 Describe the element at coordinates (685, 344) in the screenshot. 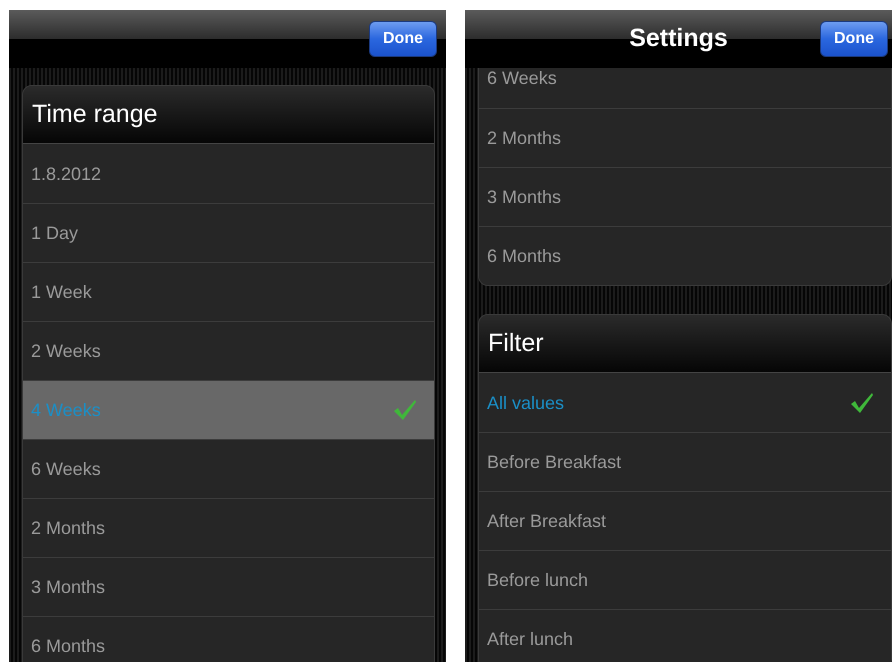

I see `group-header: Filter` at that location.